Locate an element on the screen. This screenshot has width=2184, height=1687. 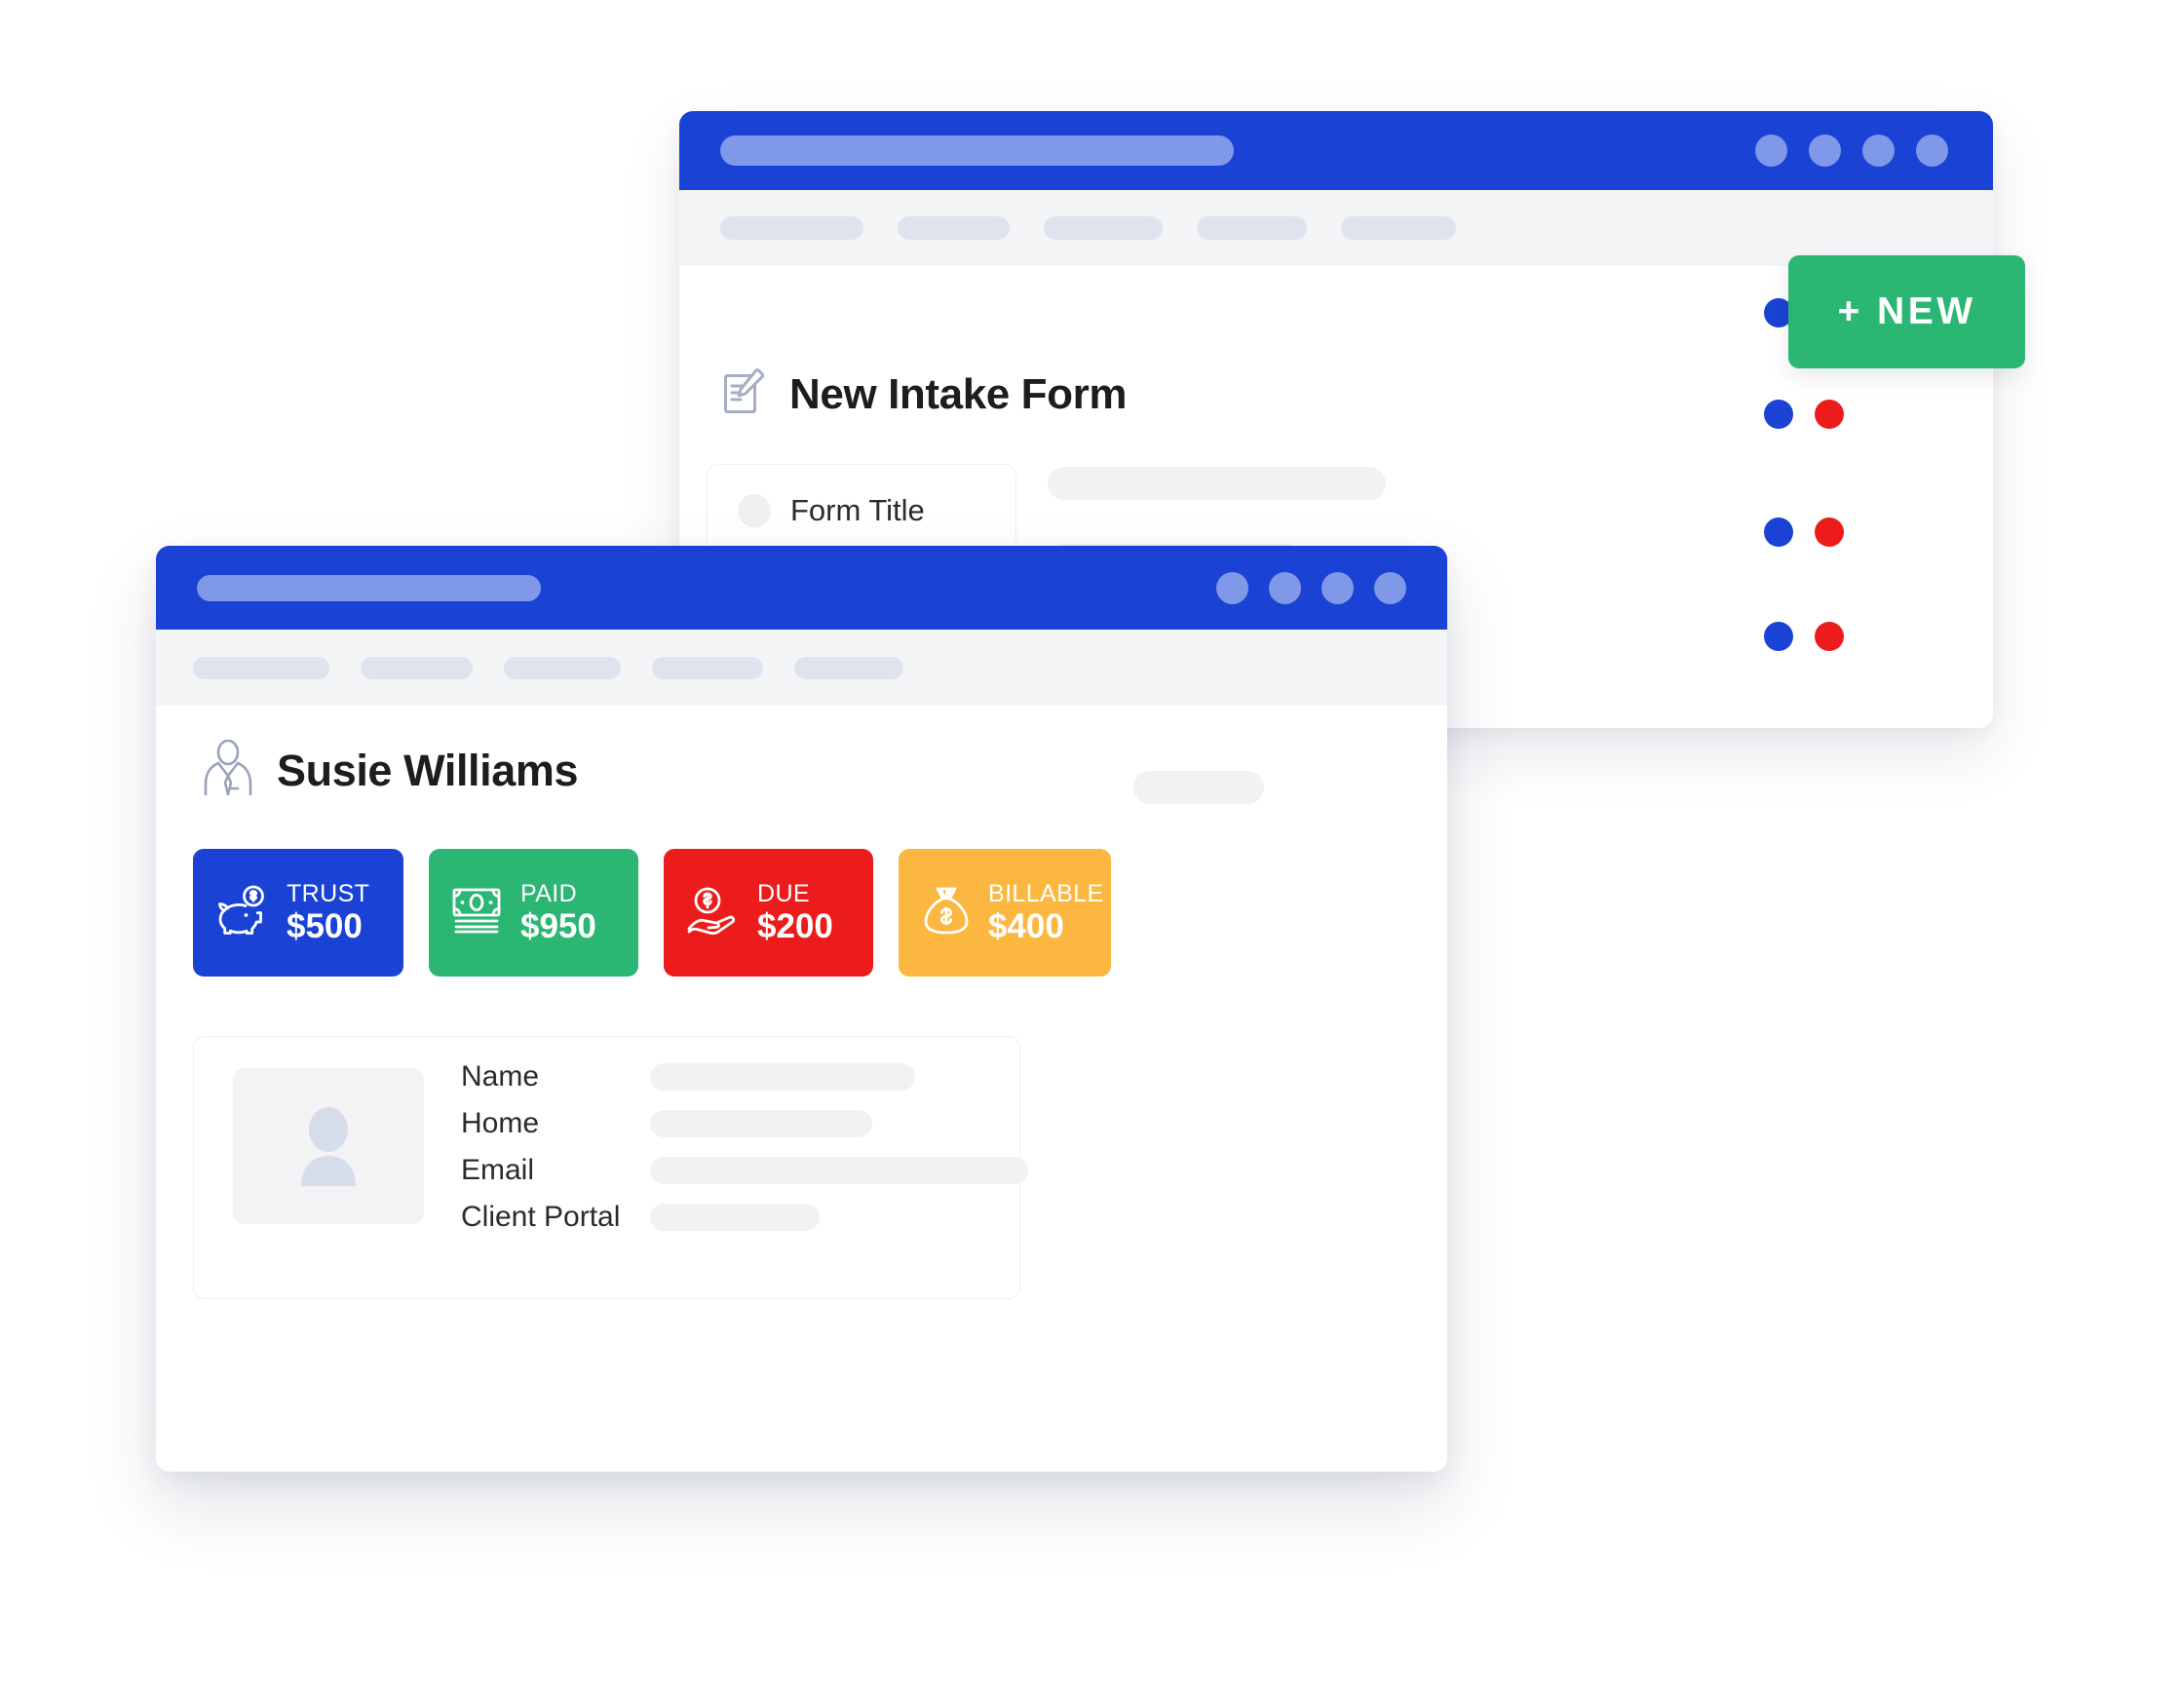
client-photo-placeholder is located at coordinates (328, 1146).